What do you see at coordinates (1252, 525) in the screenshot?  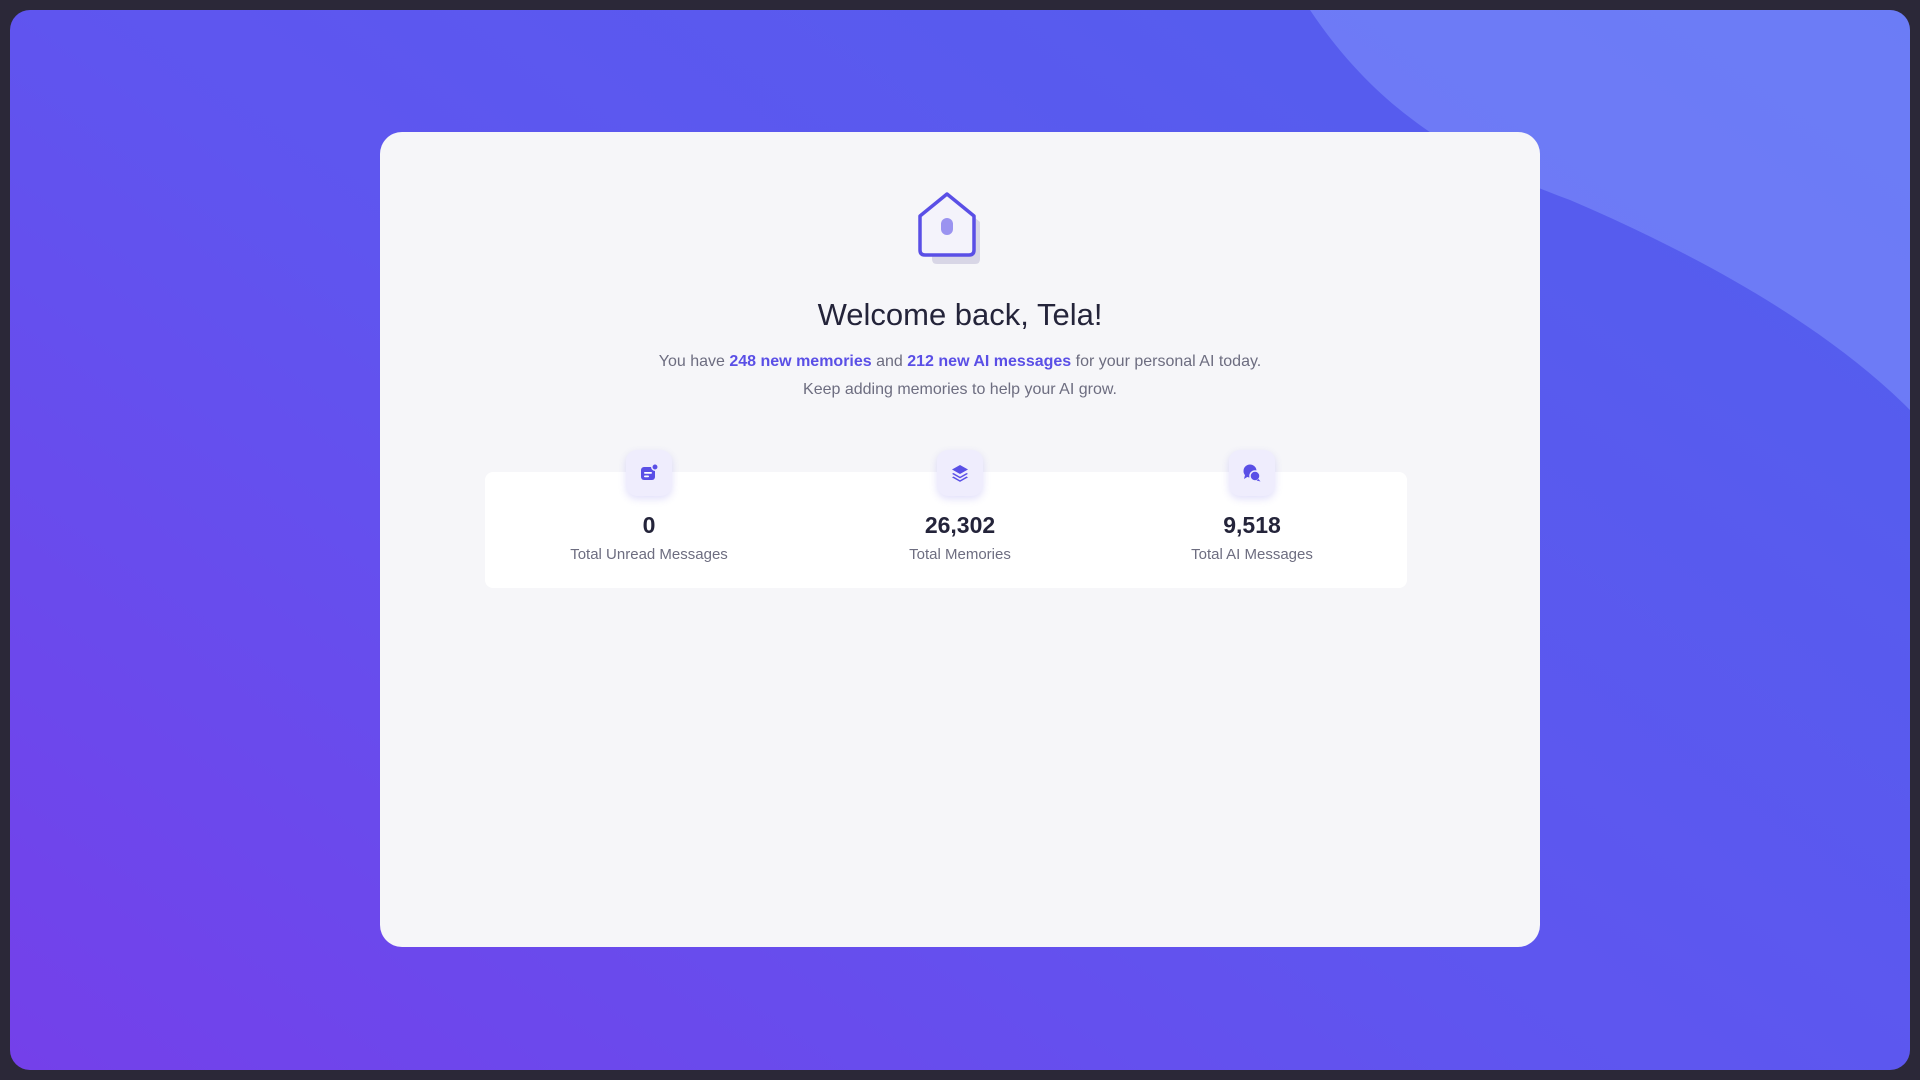 I see `stat-value: 9,518` at bounding box center [1252, 525].